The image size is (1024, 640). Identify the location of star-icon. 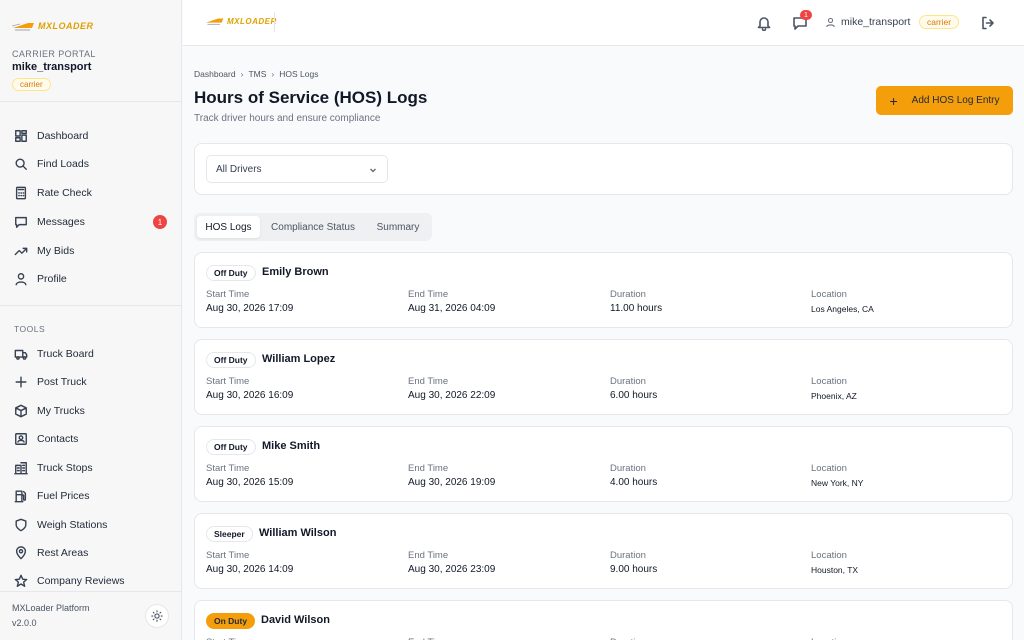
(21, 580).